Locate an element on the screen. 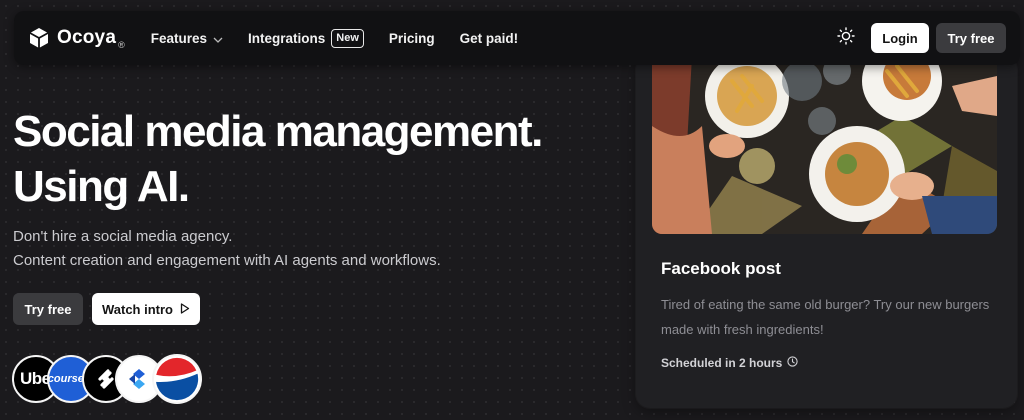 The image size is (1024, 420). scheduled-status: Scheduled in 2 hours is located at coordinates (730, 363).